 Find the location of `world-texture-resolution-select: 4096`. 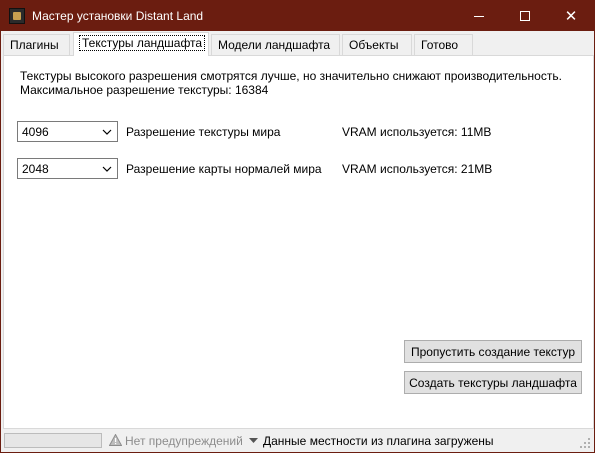

world-texture-resolution-select: 4096 is located at coordinates (67, 131).